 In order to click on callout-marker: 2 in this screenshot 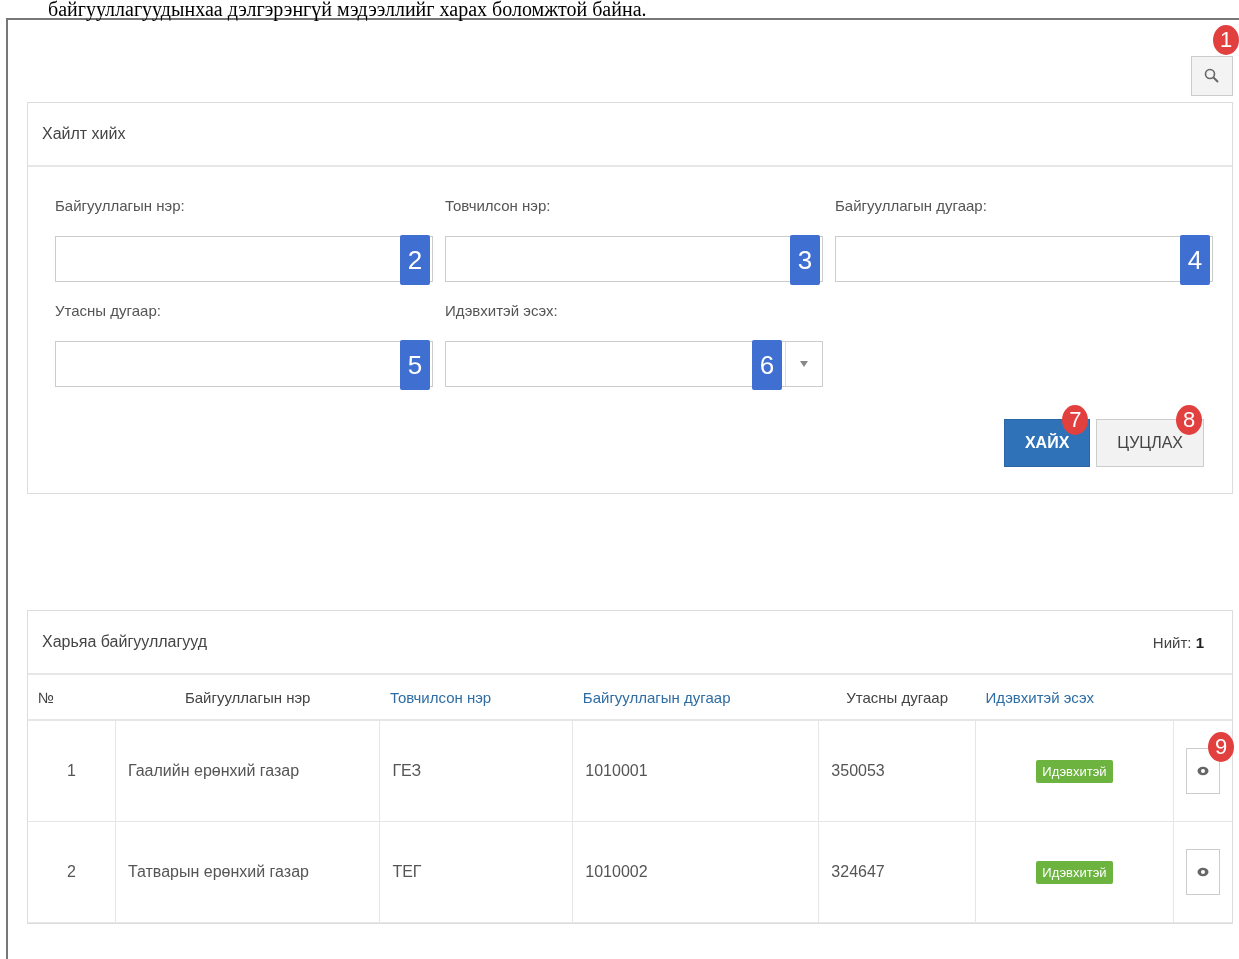, I will do `click(415, 260)`.